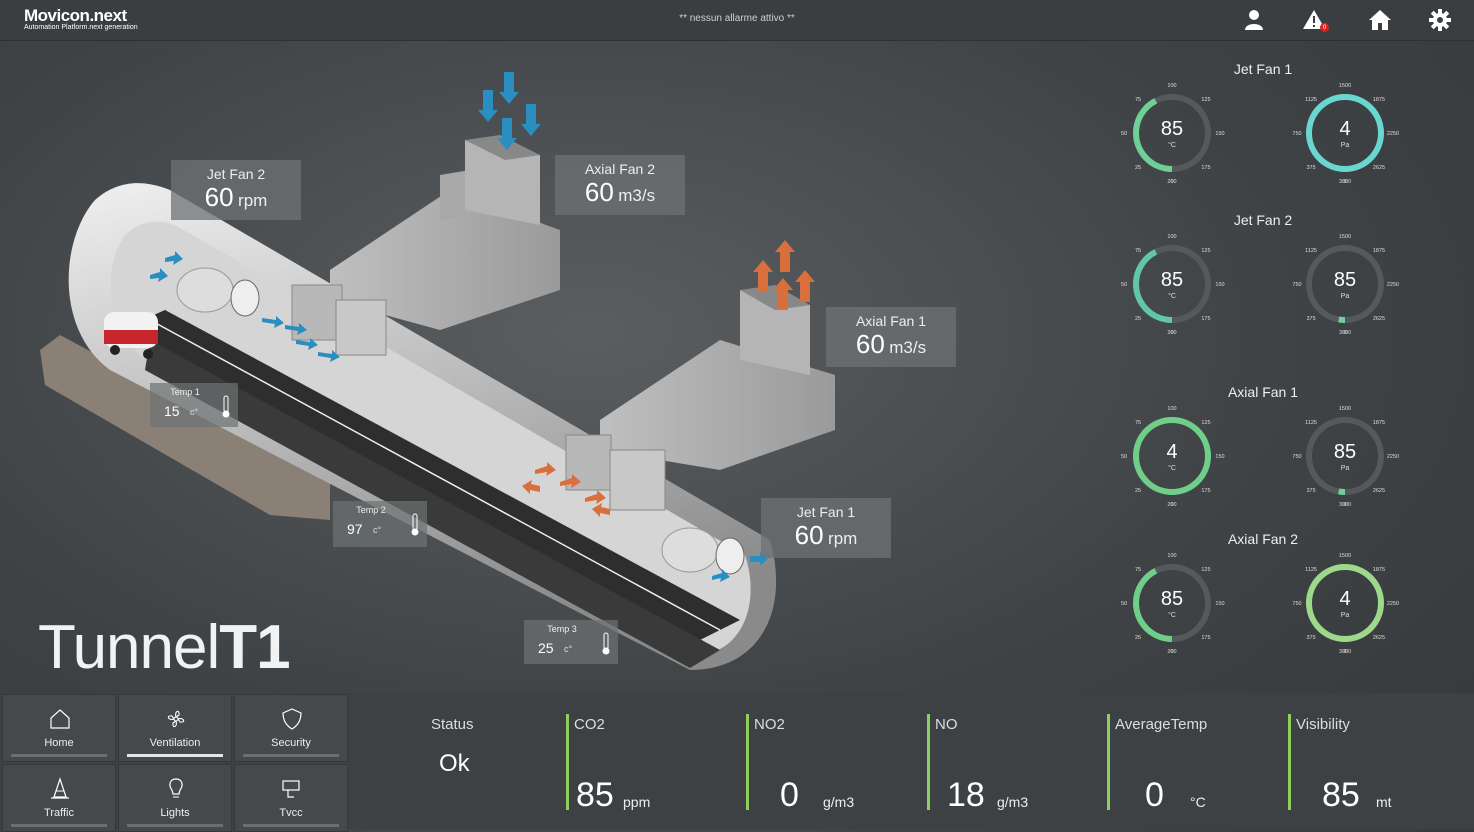 This screenshot has width=1474, height=832. I want to click on temperature-gauge: 0 25 50 75 100 125 150 175 200 4 °C, so click(1172, 456).